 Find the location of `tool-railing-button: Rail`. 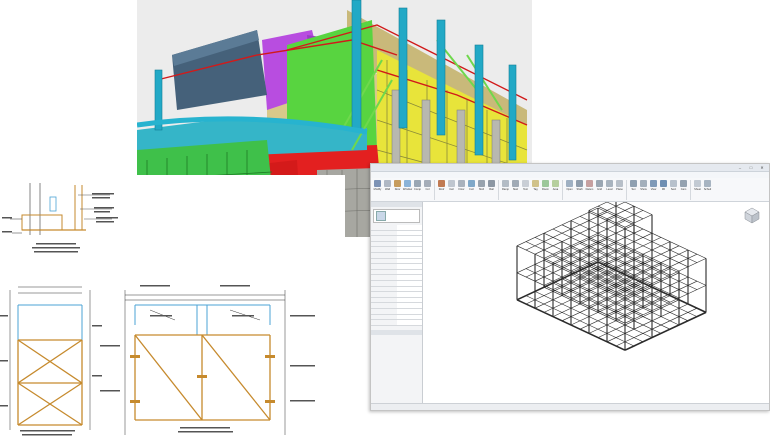

tool-railing-button: Rail is located at coordinates (491, 188).